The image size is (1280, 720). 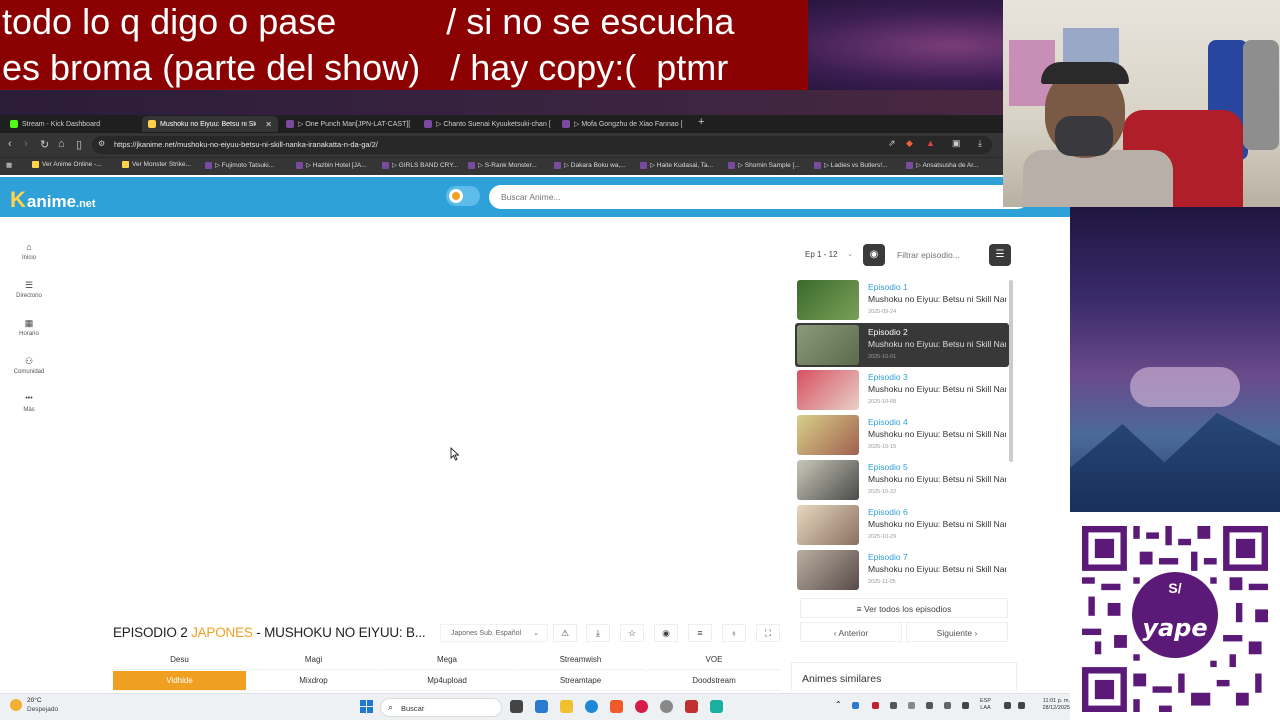 I want to click on anime-search-box, so click(x=759, y=197).